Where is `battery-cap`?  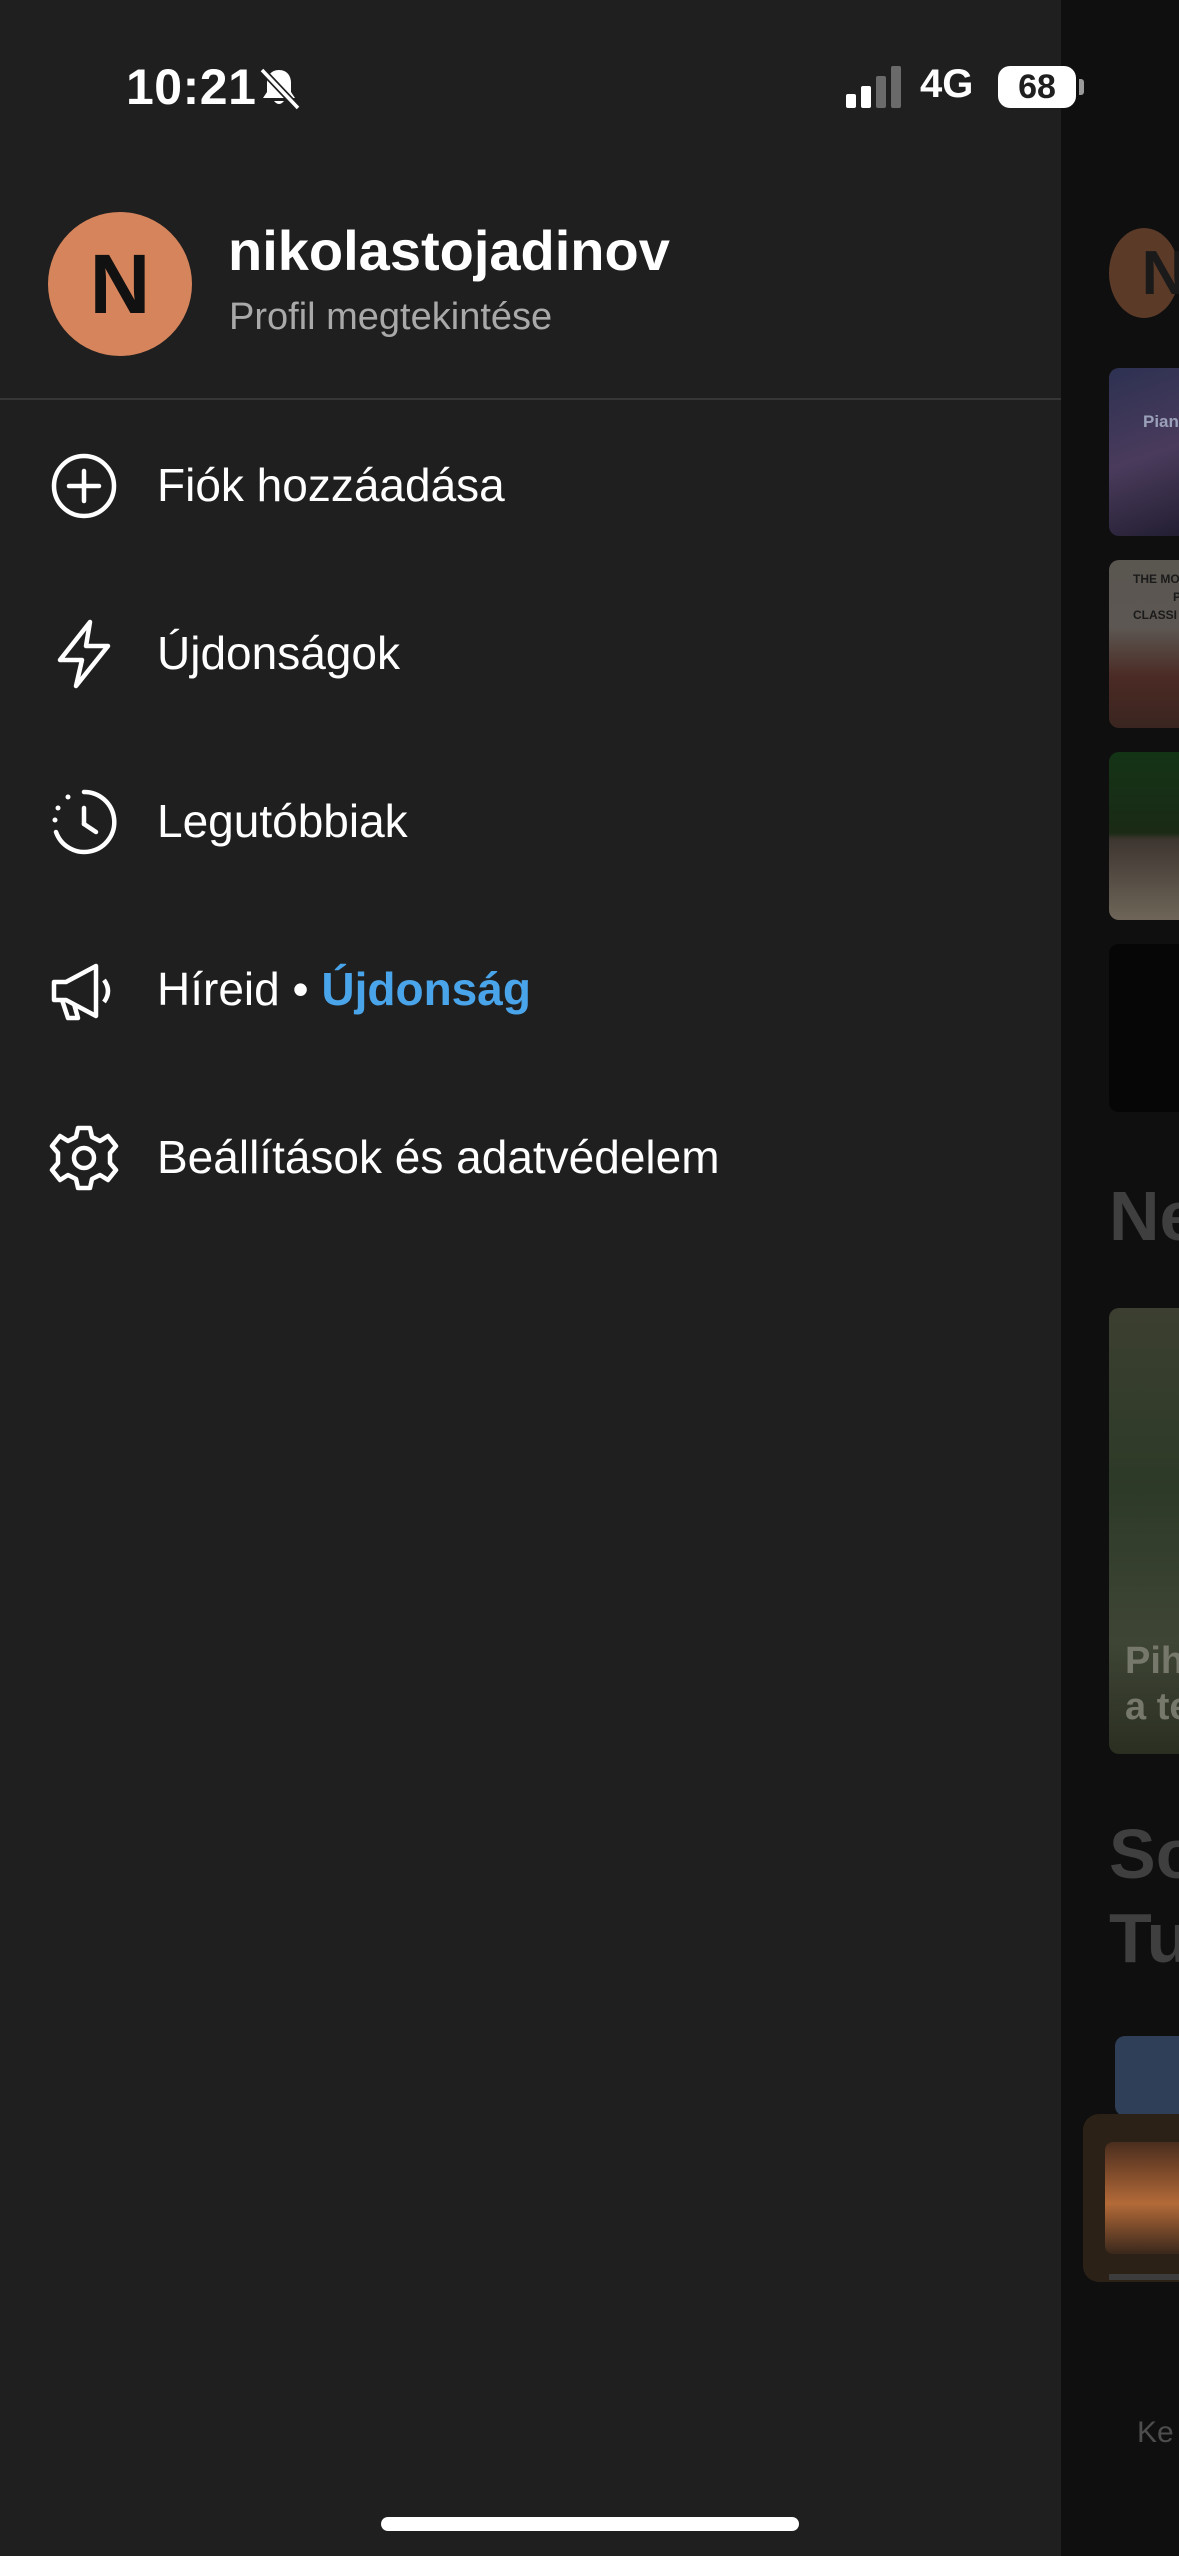 battery-cap is located at coordinates (1081, 87).